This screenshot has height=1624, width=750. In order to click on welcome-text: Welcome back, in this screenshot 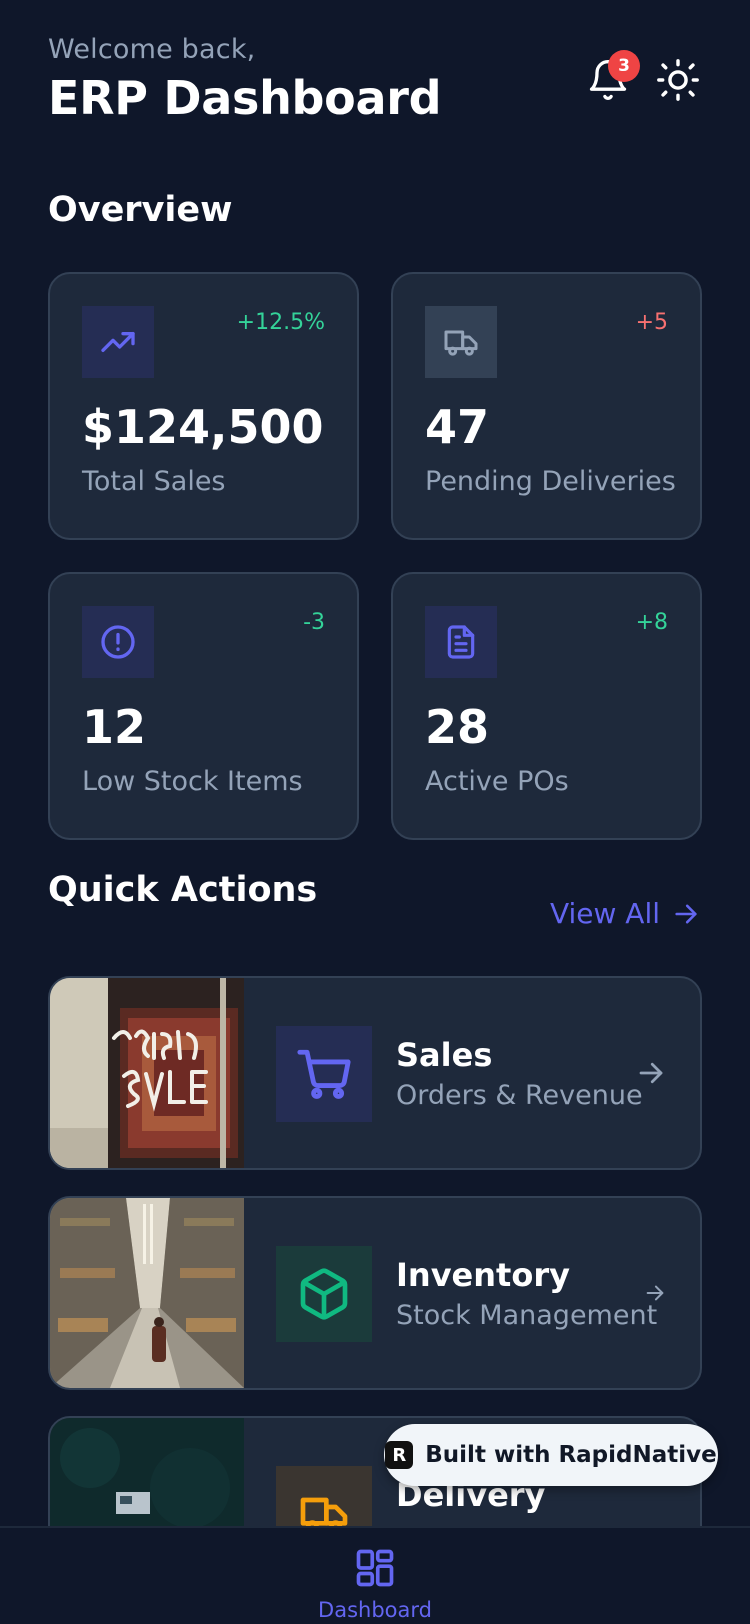, I will do `click(152, 49)`.